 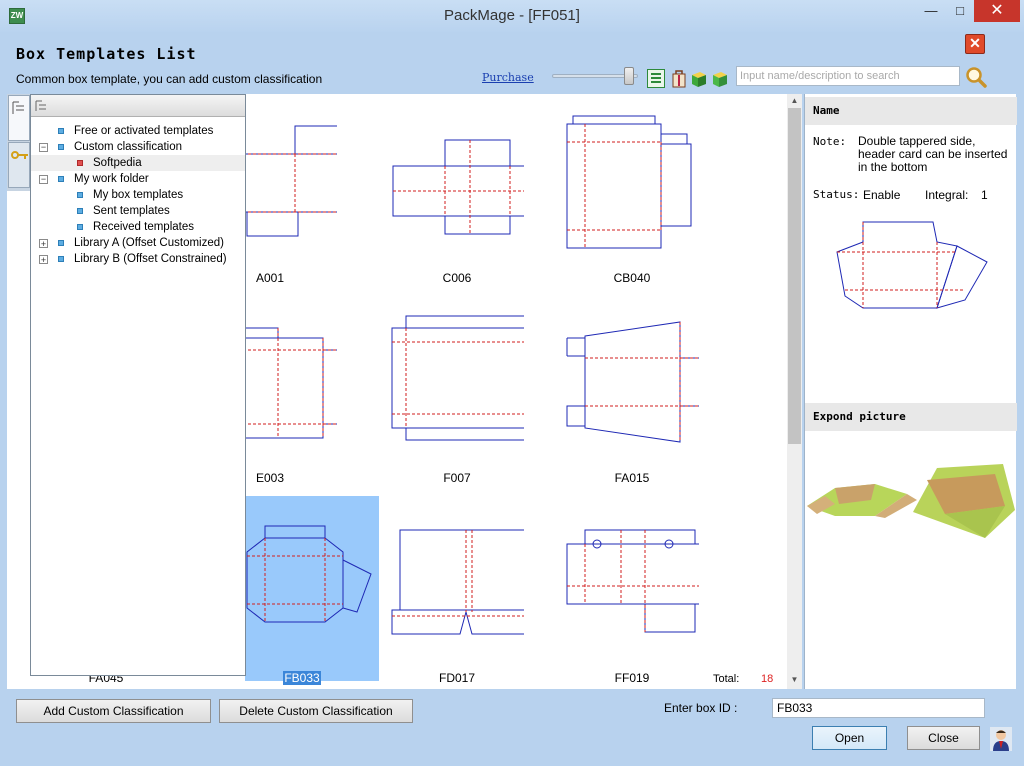 What do you see at coordinates (138, 211) in the screenshot?
I see `tree-item-sent-templates: Sent templates` at bounding box center [138, 211].